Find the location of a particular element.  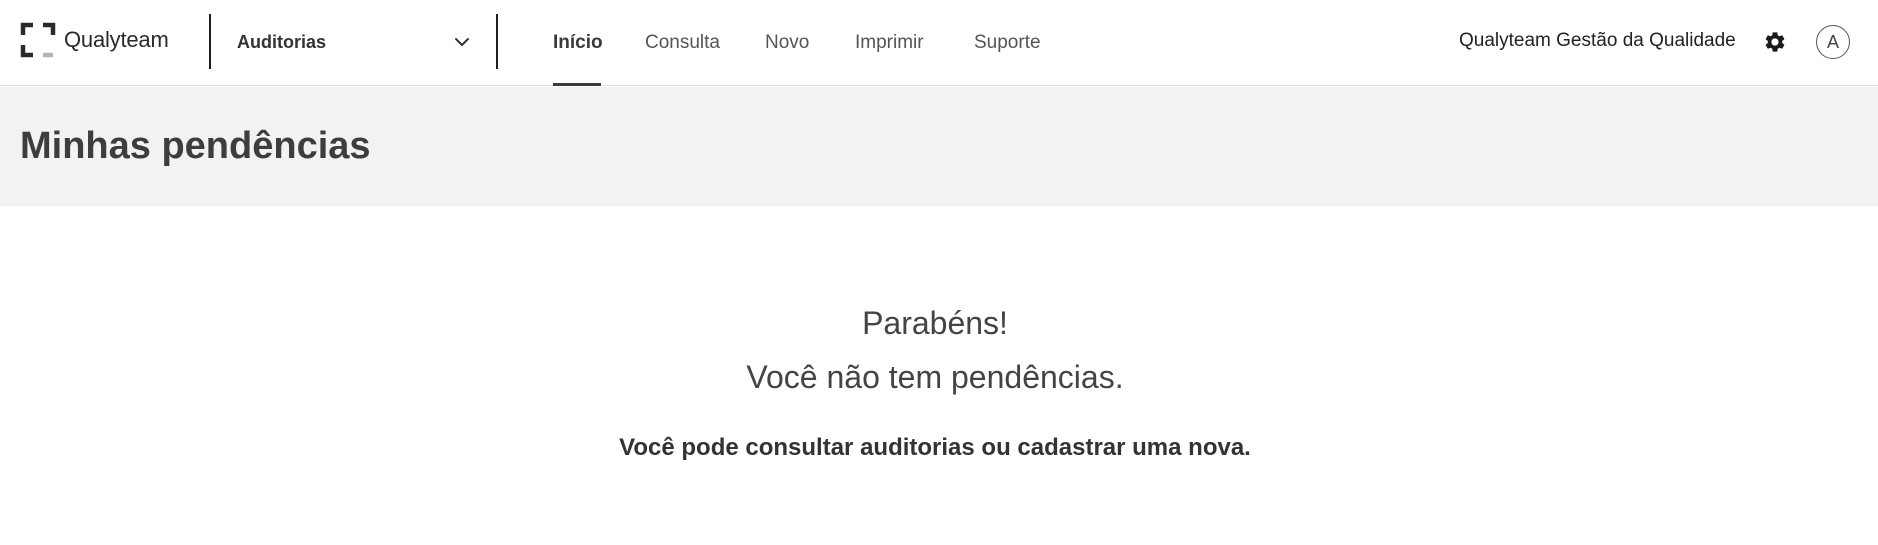

nav-item-imprimir: Imprimir is located at coordinates (893, 43).